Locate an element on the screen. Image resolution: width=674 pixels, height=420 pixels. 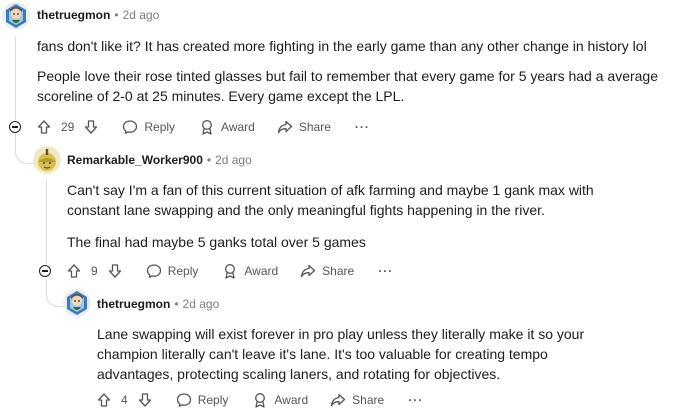
comment-actions: 29 Reply Award Share ··· is located at coordinates (203, 127).